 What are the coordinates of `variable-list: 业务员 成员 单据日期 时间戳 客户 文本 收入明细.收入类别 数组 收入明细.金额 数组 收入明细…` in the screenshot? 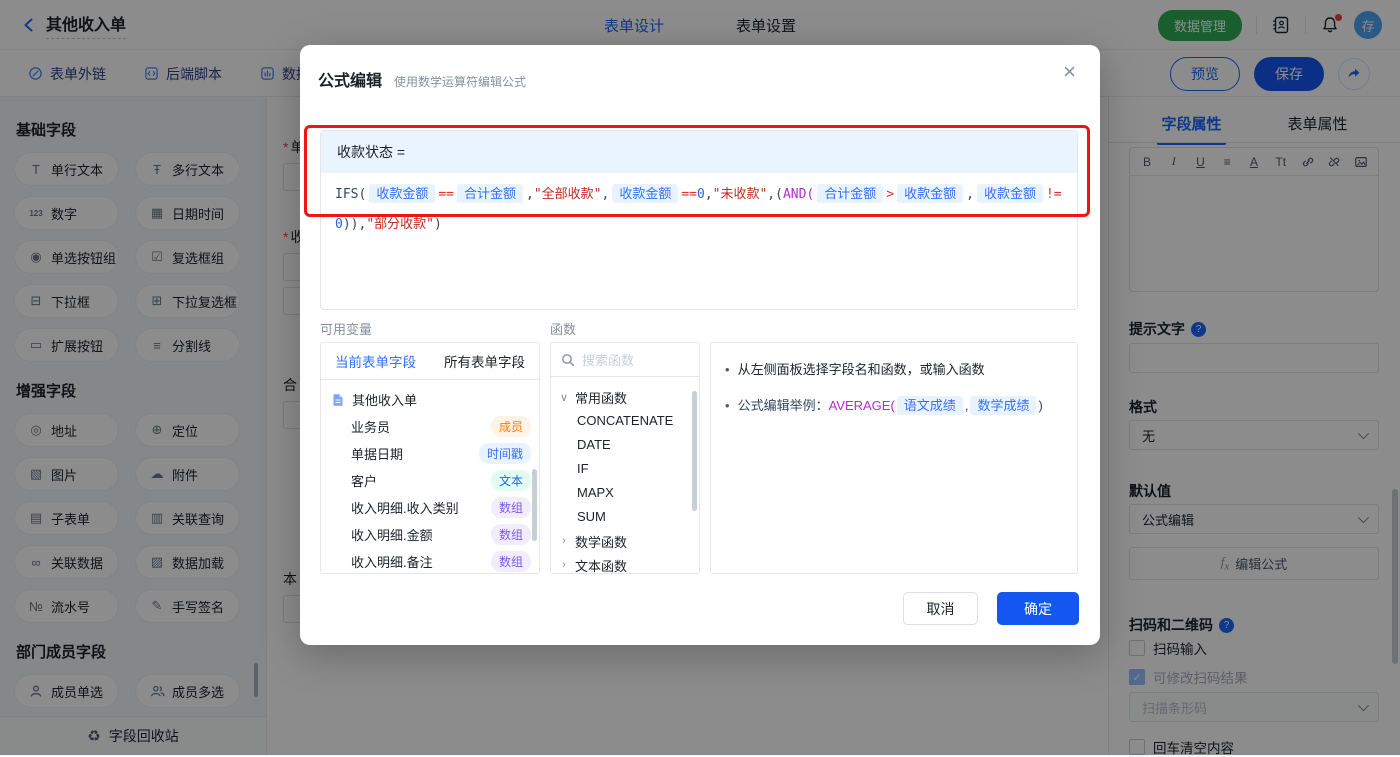 It's located at (430, 493).